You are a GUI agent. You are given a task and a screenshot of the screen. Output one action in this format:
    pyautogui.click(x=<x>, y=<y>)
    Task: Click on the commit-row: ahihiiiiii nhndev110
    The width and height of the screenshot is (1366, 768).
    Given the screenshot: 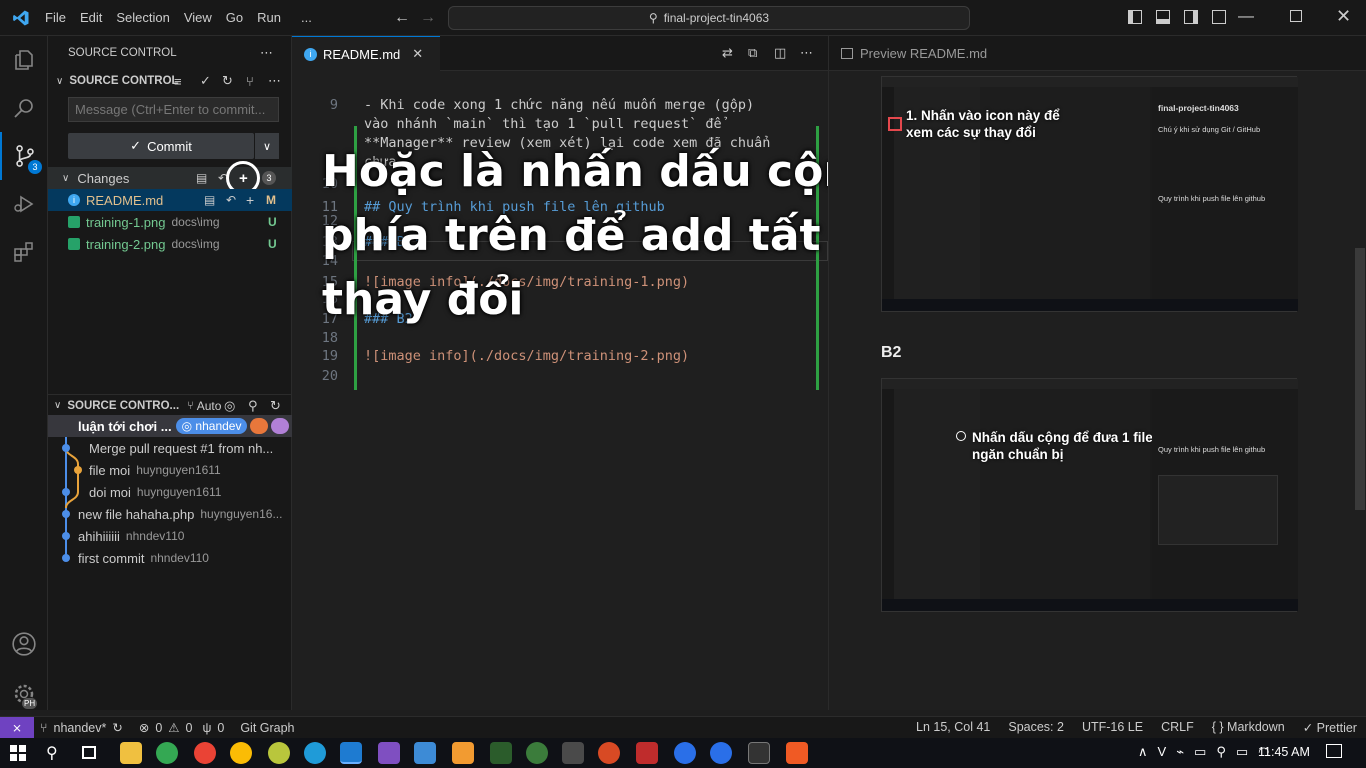 What is the action you would take?
    pyautogui.click(x=170, y=536)
    